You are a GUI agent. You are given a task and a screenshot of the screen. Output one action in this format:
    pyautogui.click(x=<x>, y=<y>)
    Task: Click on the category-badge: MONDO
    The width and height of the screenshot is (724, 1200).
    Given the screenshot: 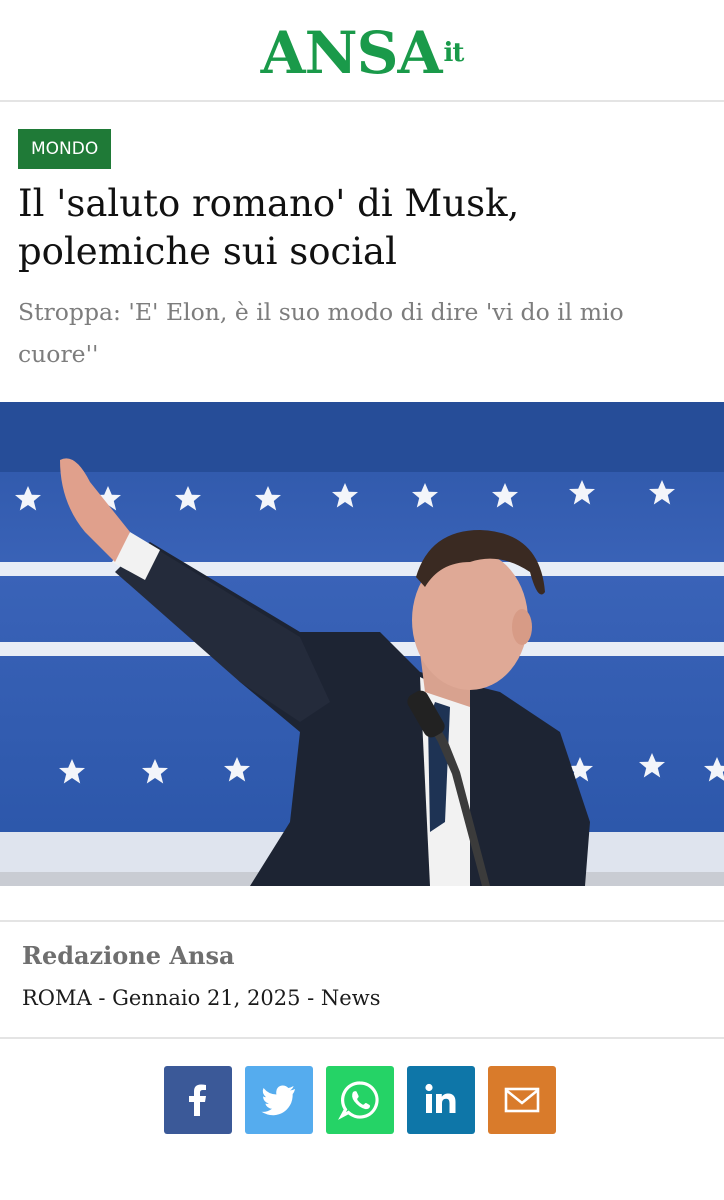 What is the action you would take?
    pyautogui.click(x=65, y=149)
    